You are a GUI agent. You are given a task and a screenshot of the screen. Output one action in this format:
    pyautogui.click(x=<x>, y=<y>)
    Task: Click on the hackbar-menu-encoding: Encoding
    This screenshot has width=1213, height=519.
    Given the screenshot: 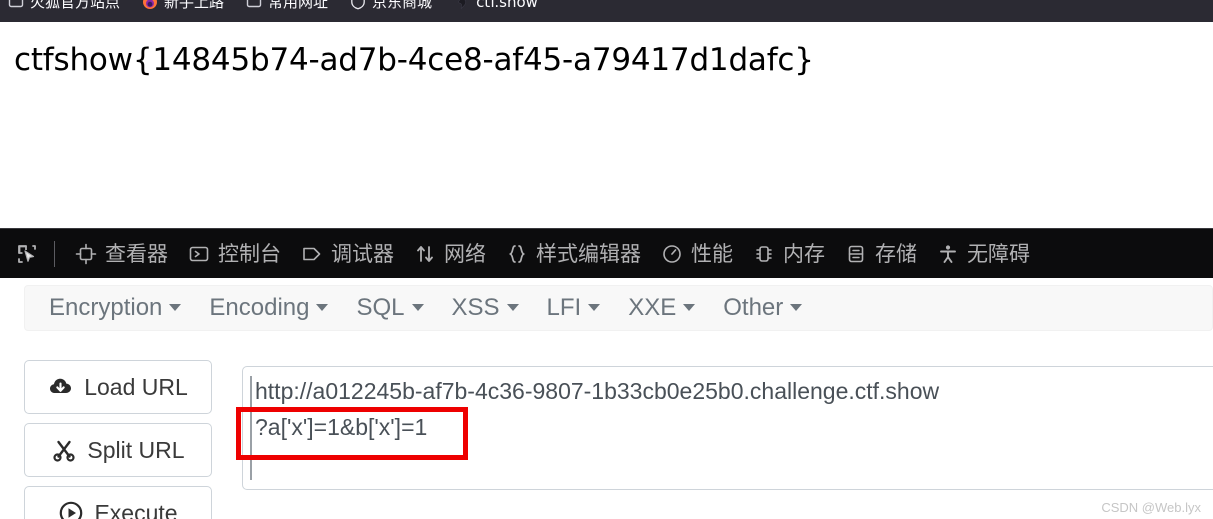 What is the action you would take?
    pyautogui.click(x=268, y=308)
    